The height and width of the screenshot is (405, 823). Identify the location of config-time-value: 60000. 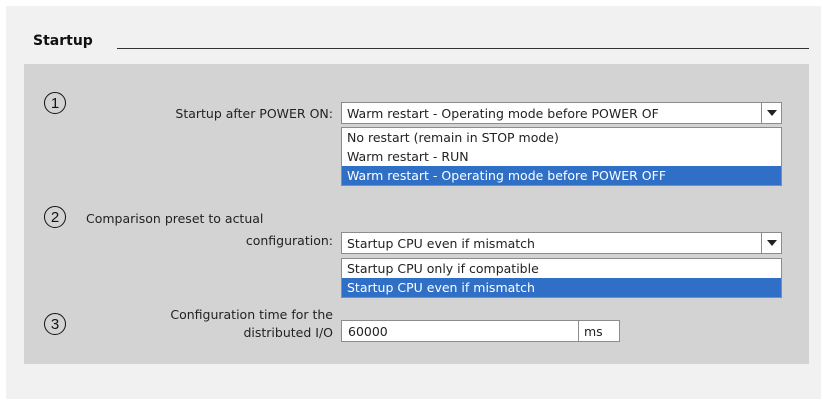
(368, 331).